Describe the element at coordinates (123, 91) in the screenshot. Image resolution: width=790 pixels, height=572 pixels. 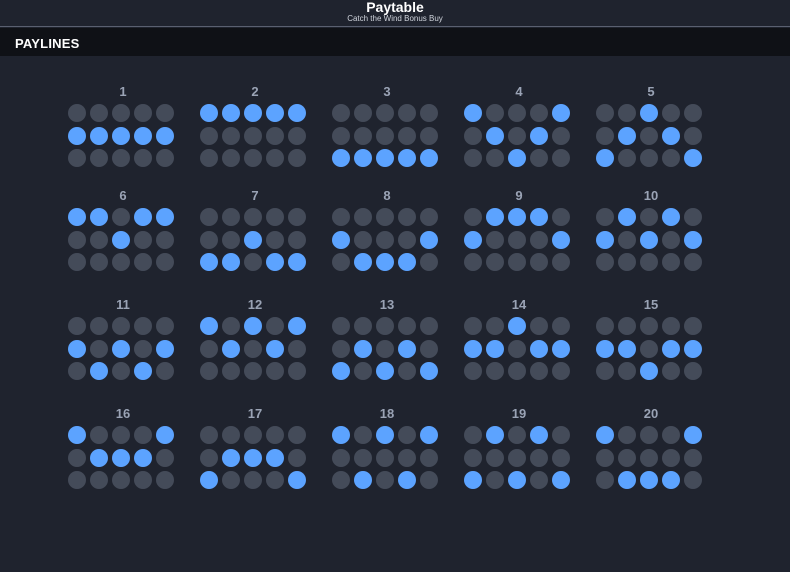
I see `payline-number: 1` at that location.